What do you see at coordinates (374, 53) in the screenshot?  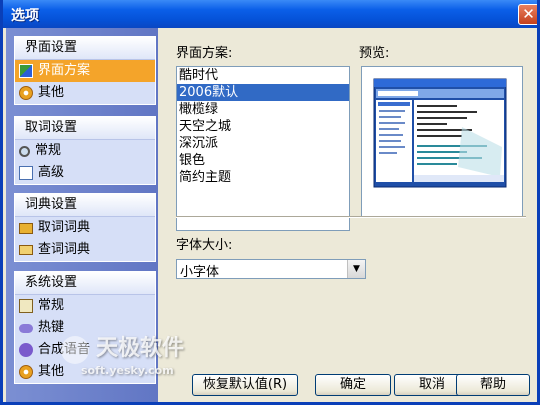 I see `preview-label: 预览:` at bounding box center [374, 53].